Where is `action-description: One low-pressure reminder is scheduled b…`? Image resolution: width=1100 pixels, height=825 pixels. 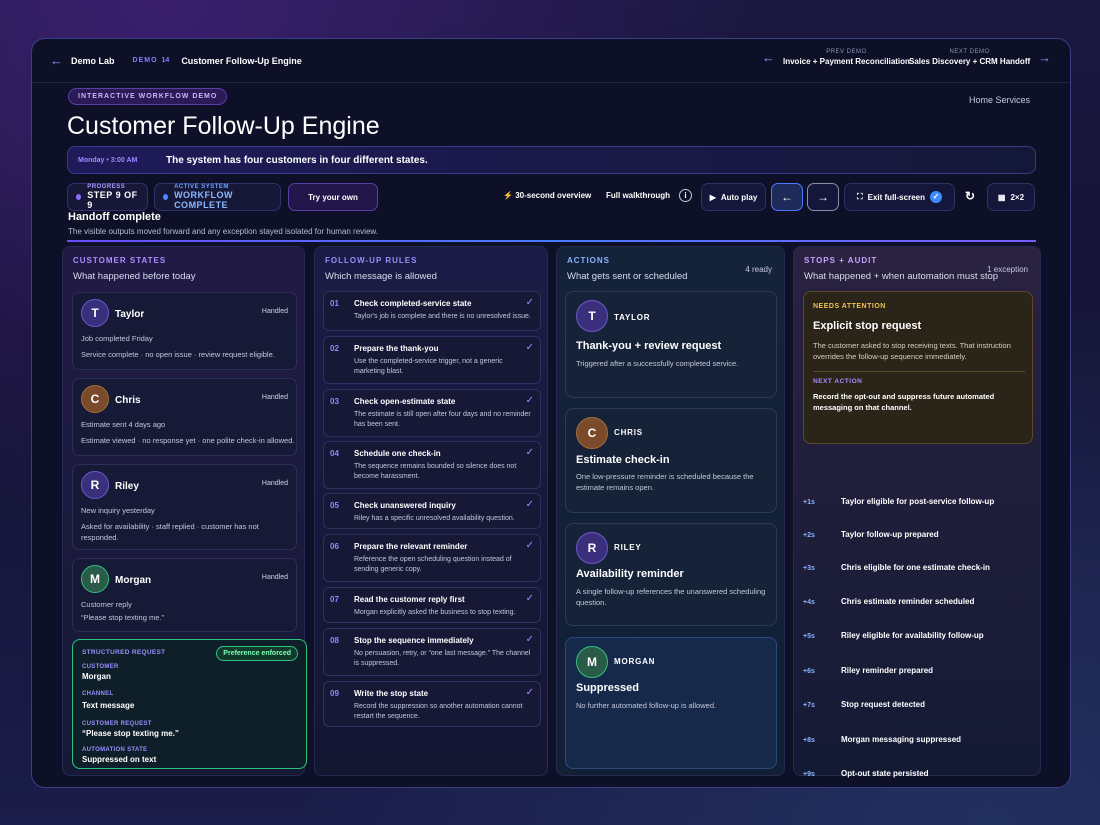
action-description: One low-pressure reminder is scheduled b… is located at coordinates (665, 482).